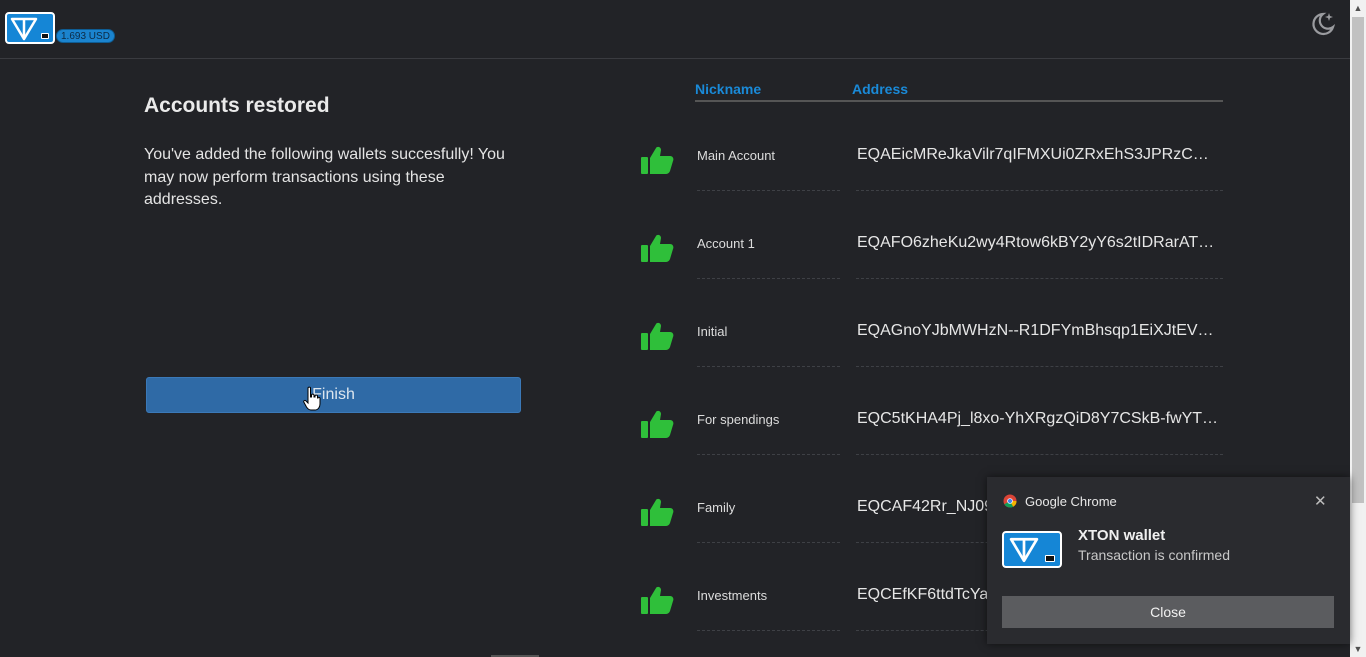  I want to click on notification-close-icon: ✕, so click(1320, 501).